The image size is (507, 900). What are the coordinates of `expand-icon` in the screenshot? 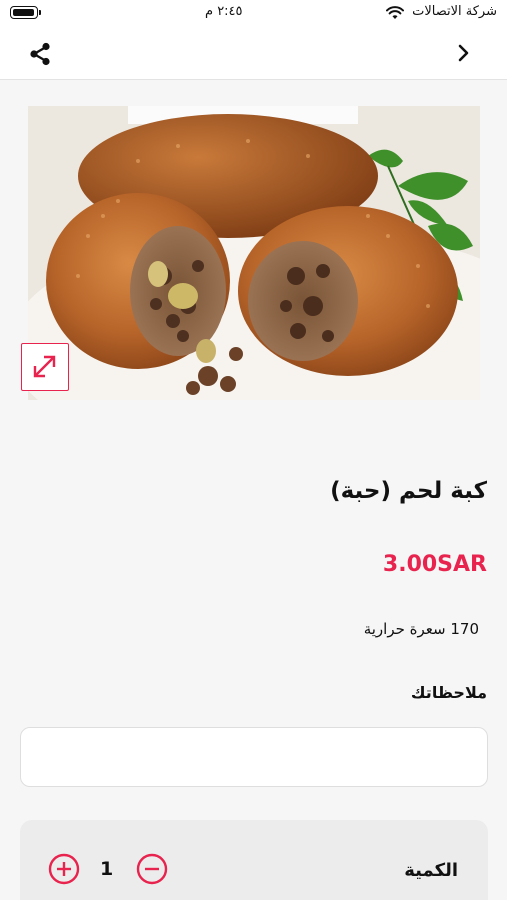 It's located at (44, 366).